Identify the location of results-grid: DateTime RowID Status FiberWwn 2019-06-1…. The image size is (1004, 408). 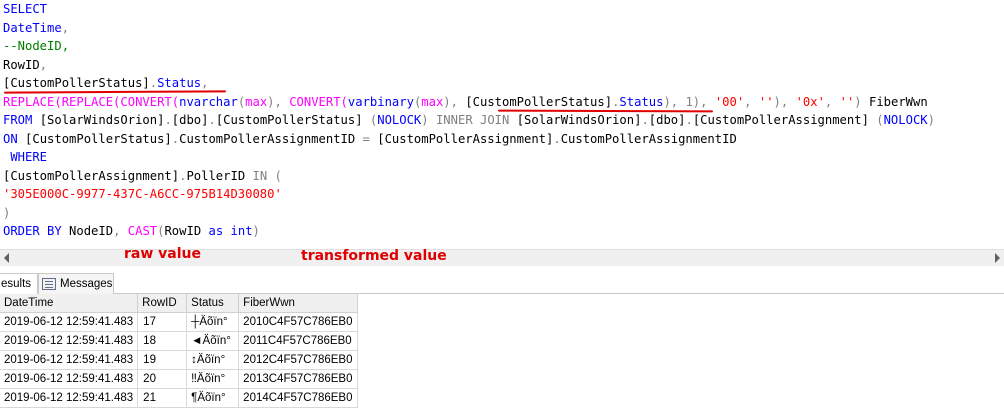
(179, 351).